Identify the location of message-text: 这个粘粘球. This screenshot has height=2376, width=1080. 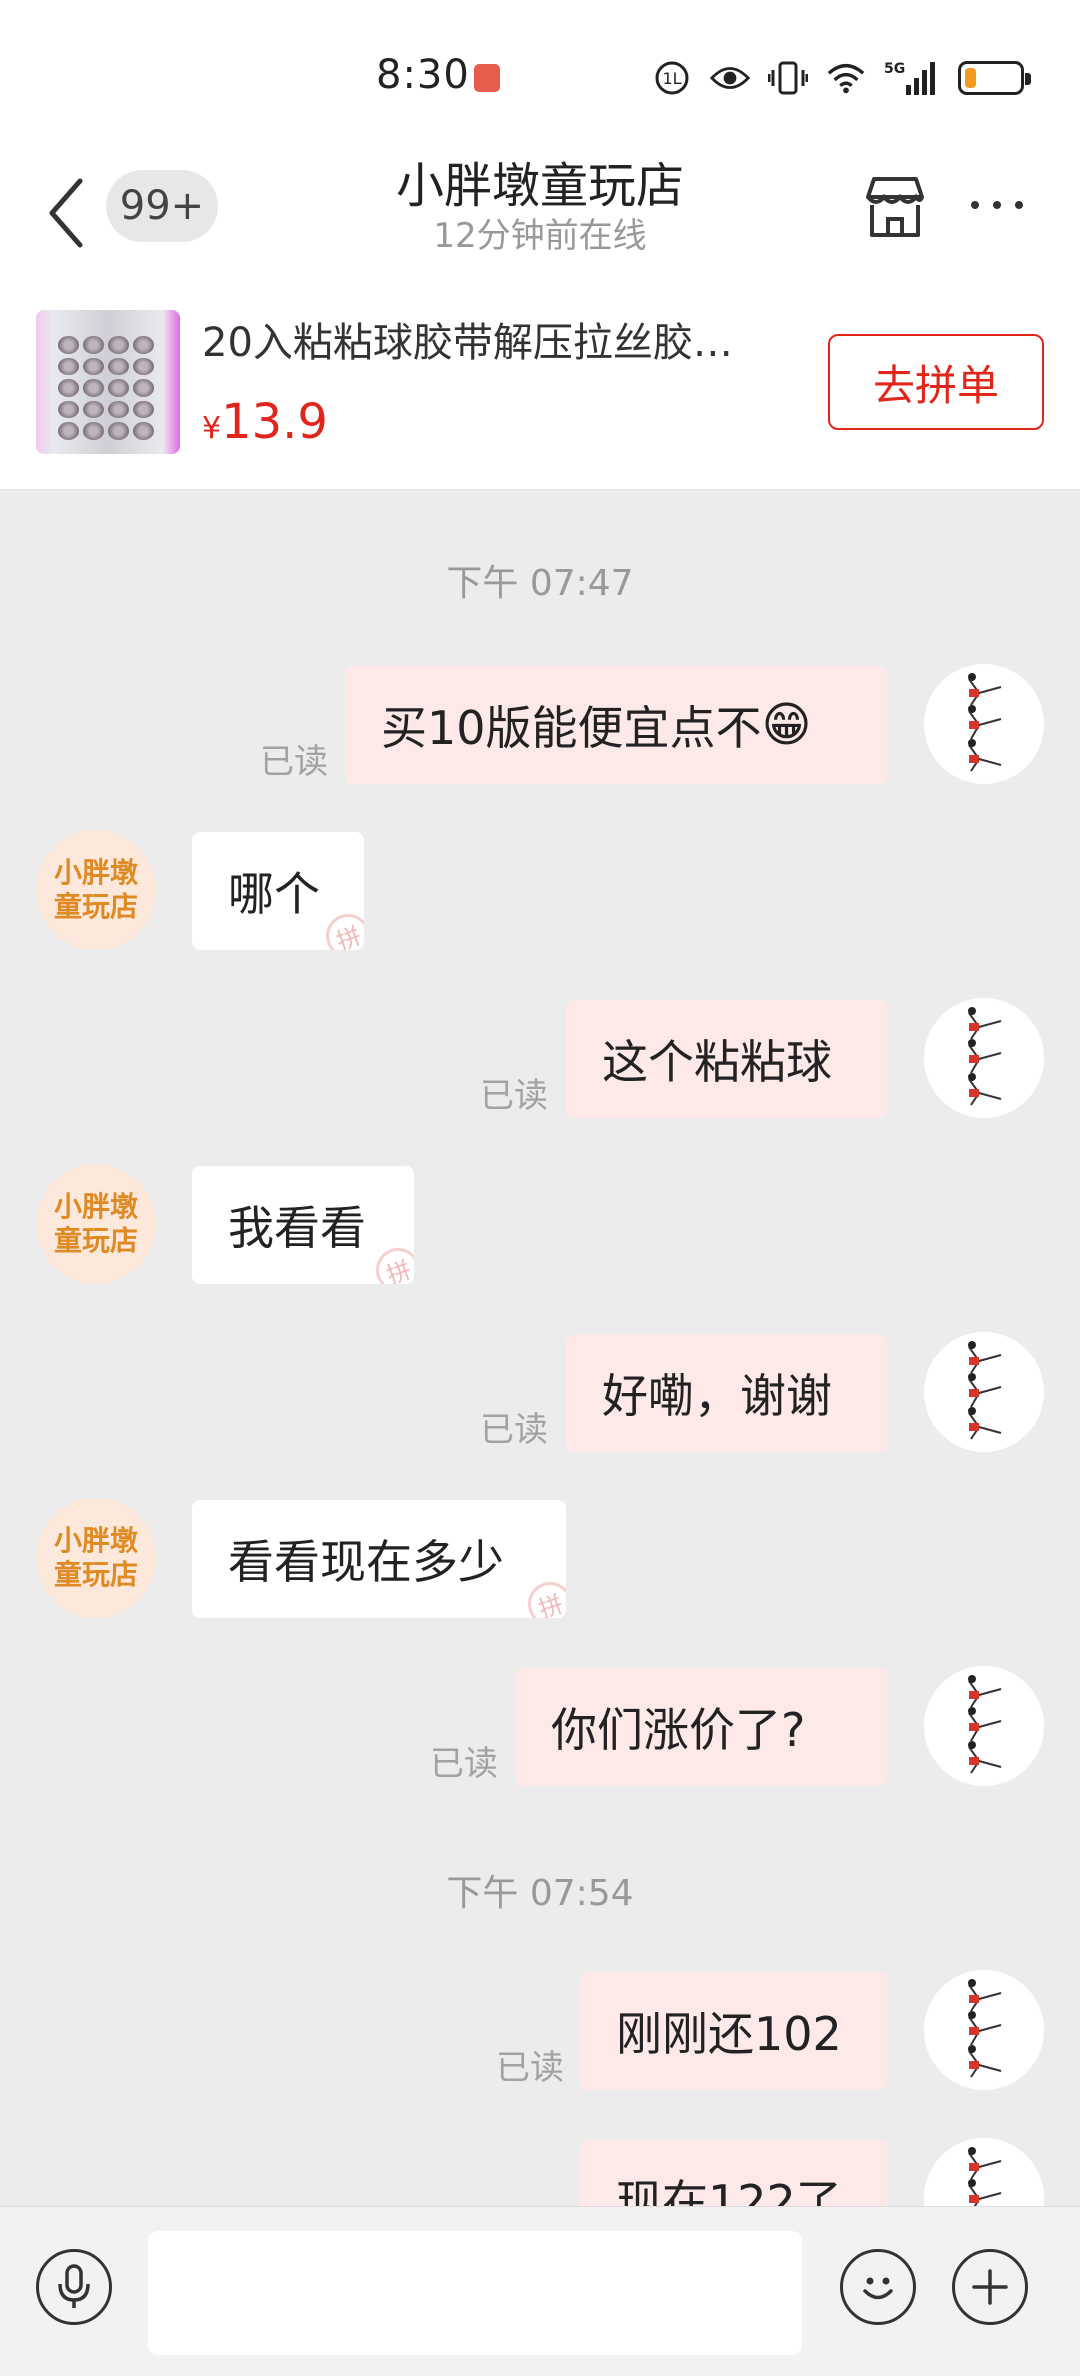
(717, 1062).